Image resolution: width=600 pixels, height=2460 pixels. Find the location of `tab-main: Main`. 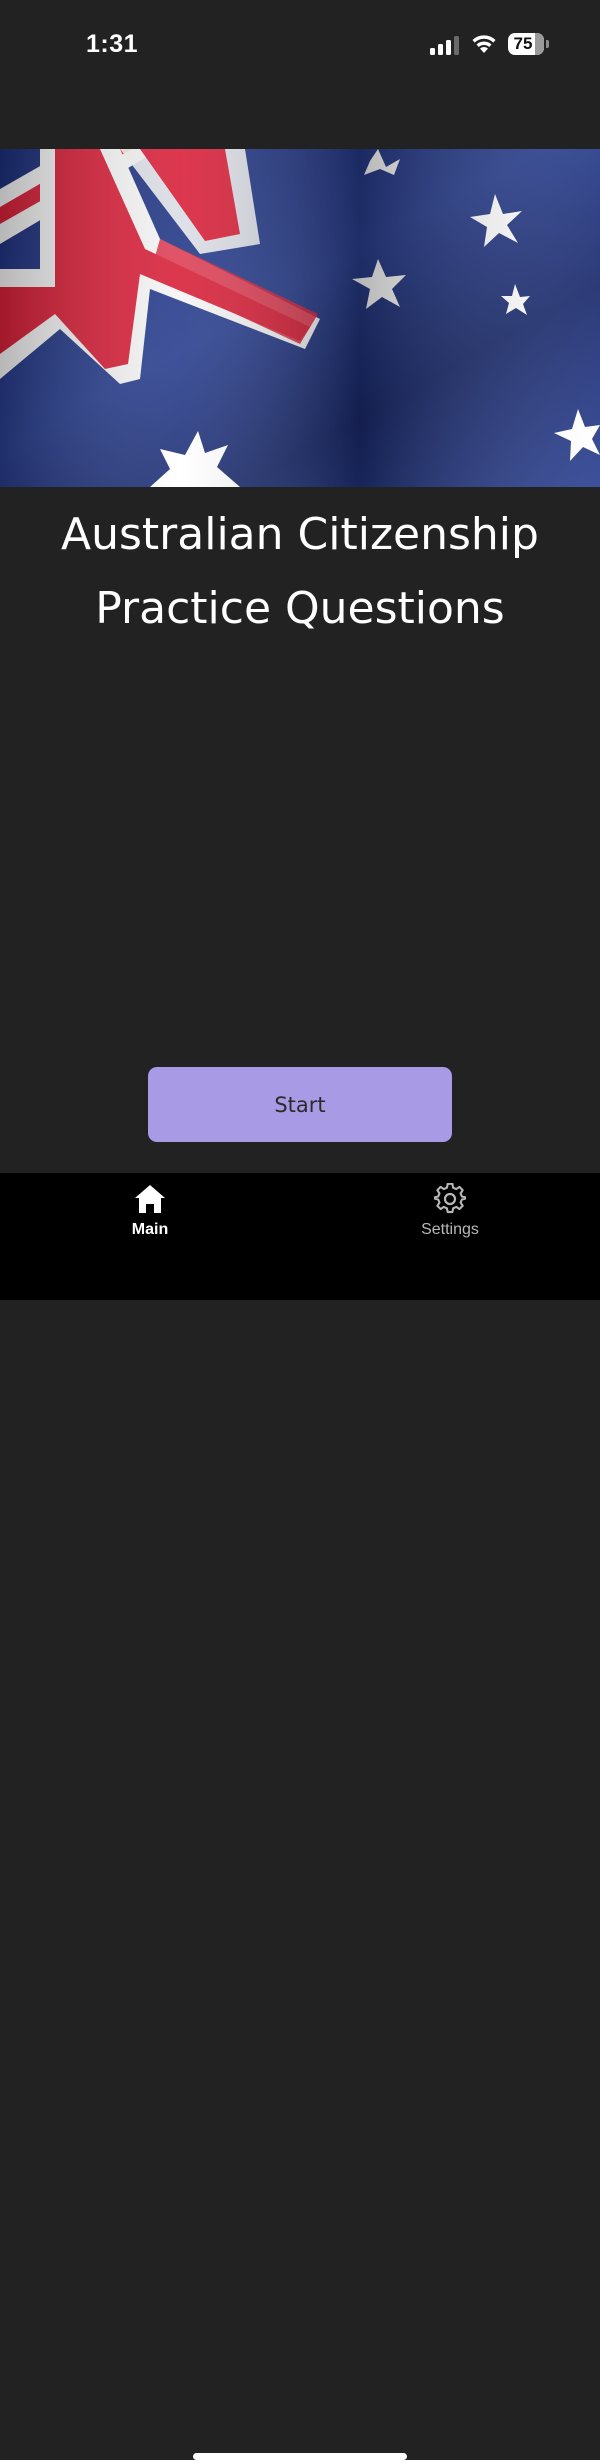

tab-main: Main is located at coordinates (150, 1218).